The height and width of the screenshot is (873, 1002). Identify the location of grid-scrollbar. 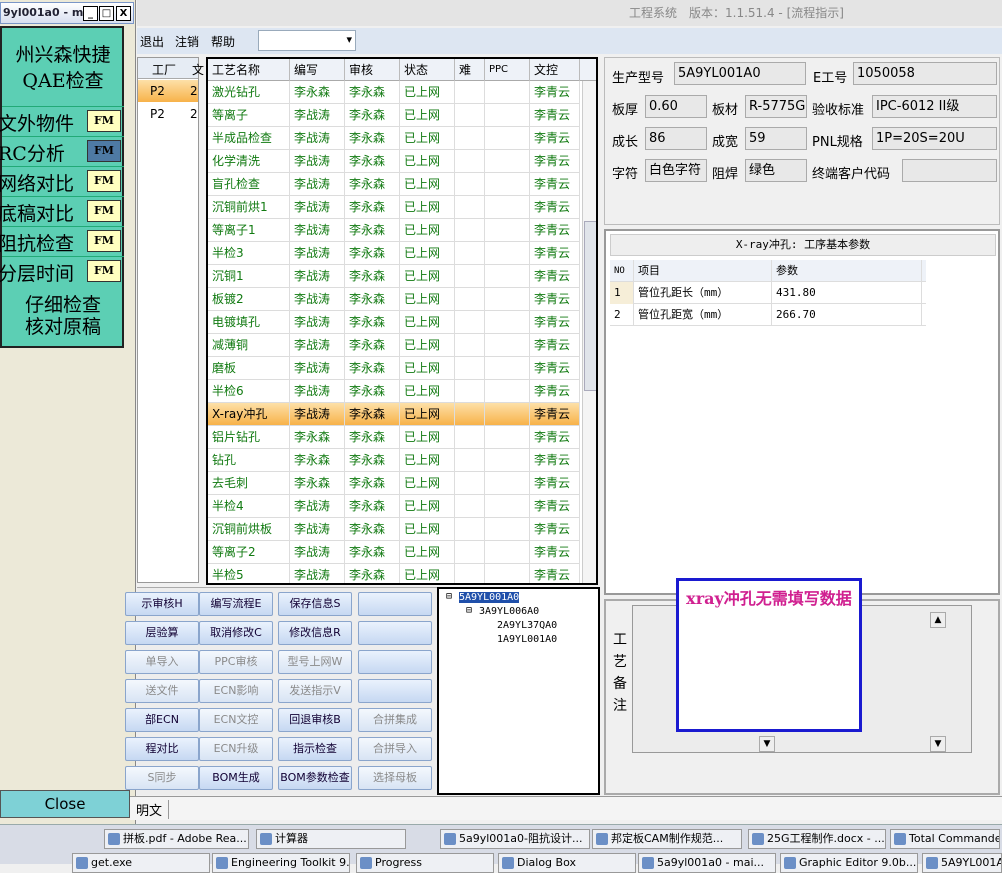
(589, 332).